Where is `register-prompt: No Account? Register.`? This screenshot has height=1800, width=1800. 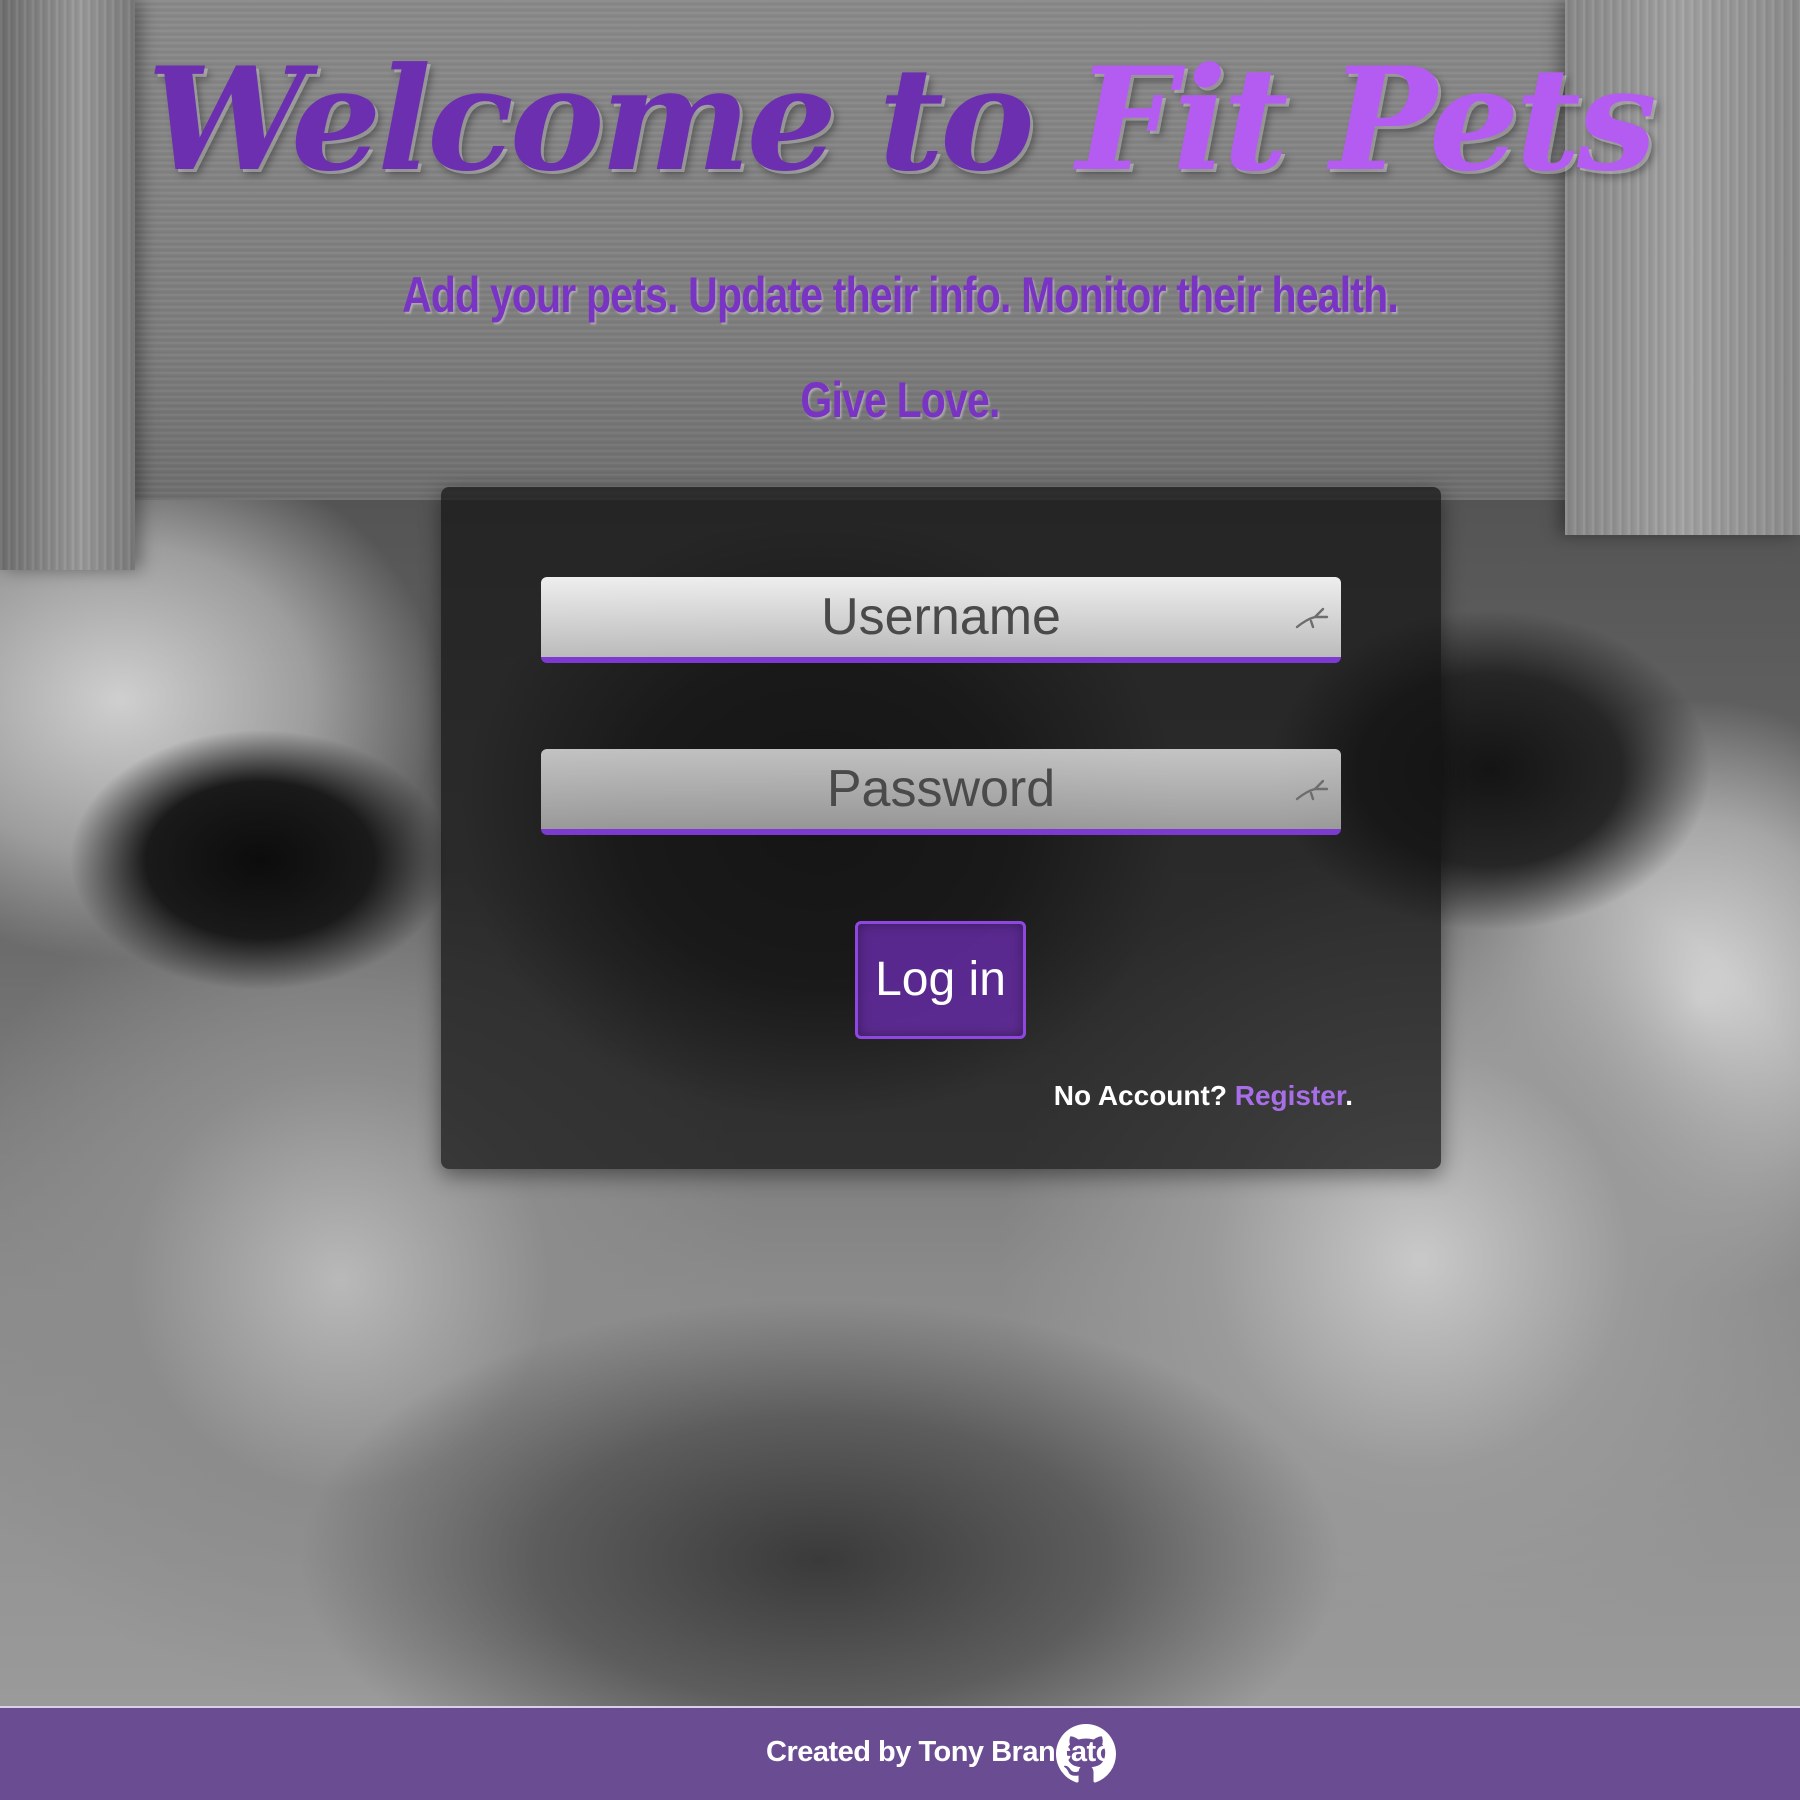 register-prompt: No Account? Register. is located at coordinates (1203, 1096).